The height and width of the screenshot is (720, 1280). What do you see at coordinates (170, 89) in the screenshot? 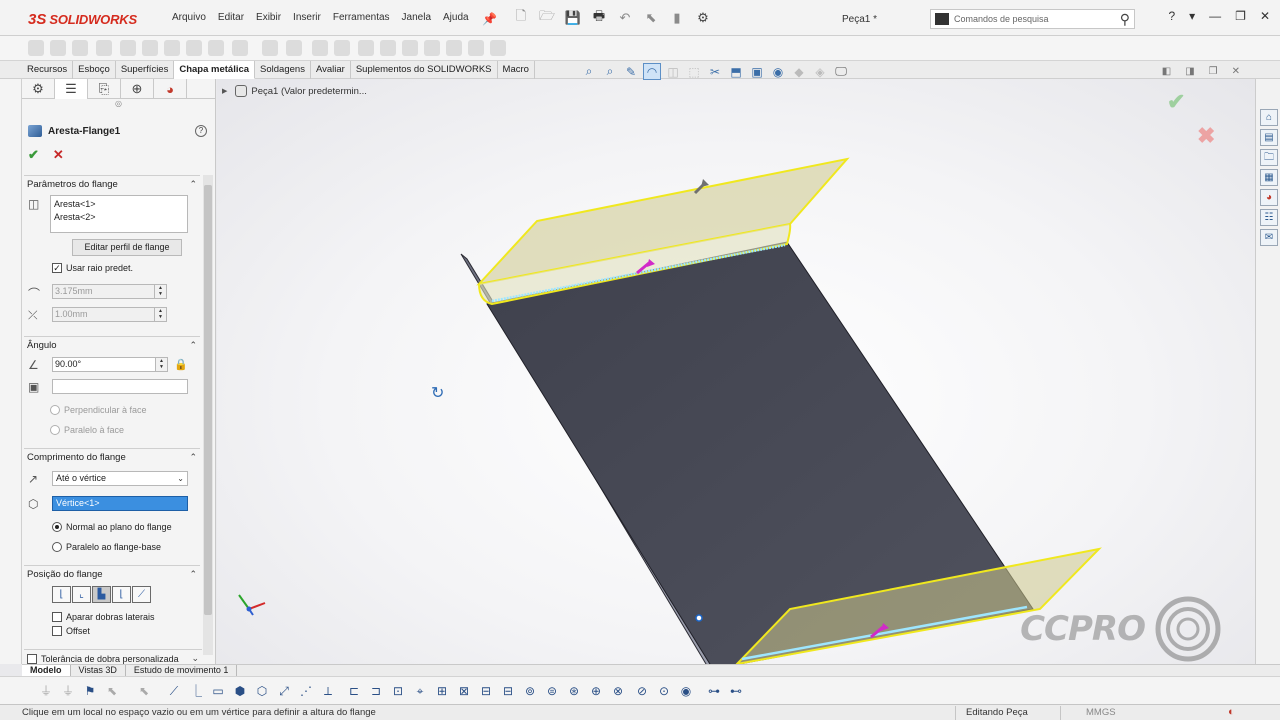
I see `display-manager-tab-icon: ◕` at bounding box center [170, 89].